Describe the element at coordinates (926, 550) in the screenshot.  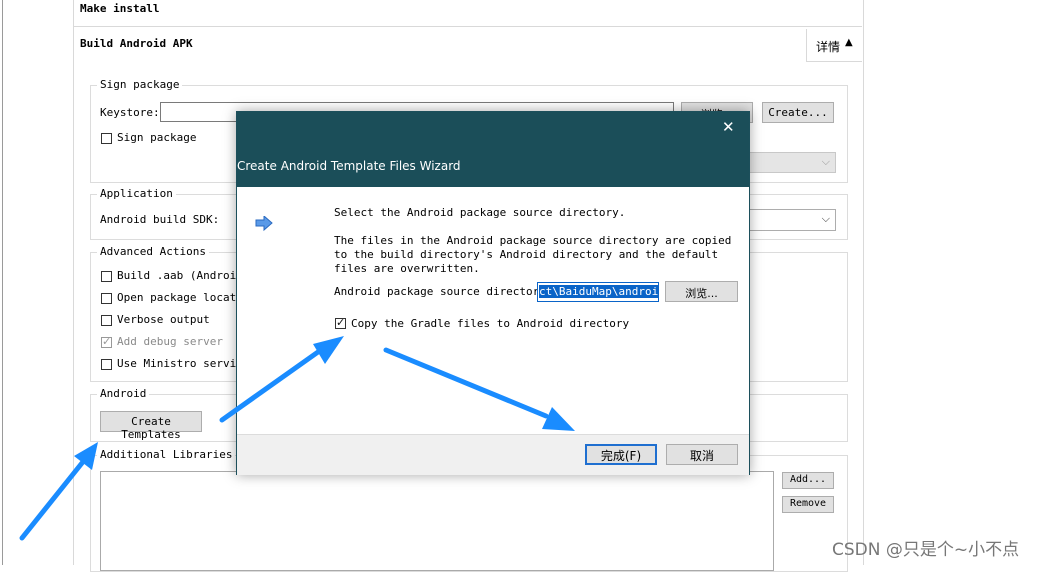
I see `csdn-watermark: CSDN @只是个~小不点` at that location.